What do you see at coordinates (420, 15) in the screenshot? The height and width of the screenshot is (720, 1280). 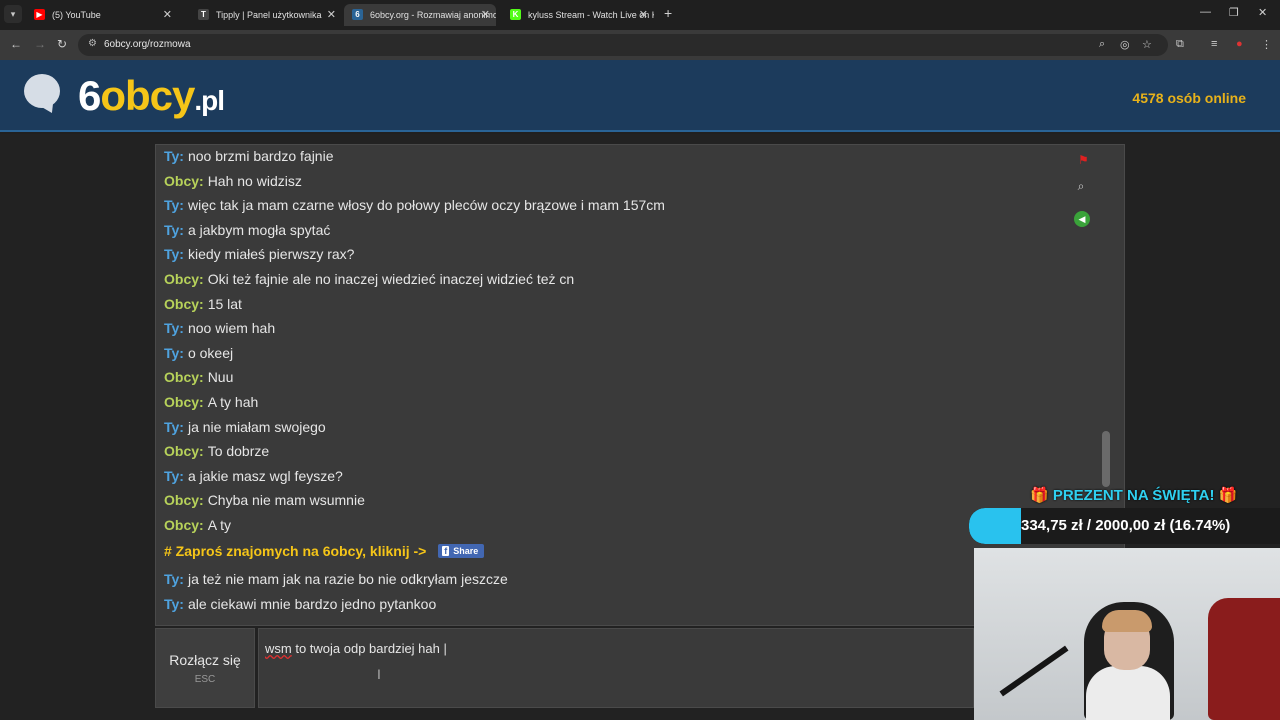 I see `browser-tab: 6 6obcy.org - Rozmawiaj anonimowo ✕` at bounding box center [420, 15].